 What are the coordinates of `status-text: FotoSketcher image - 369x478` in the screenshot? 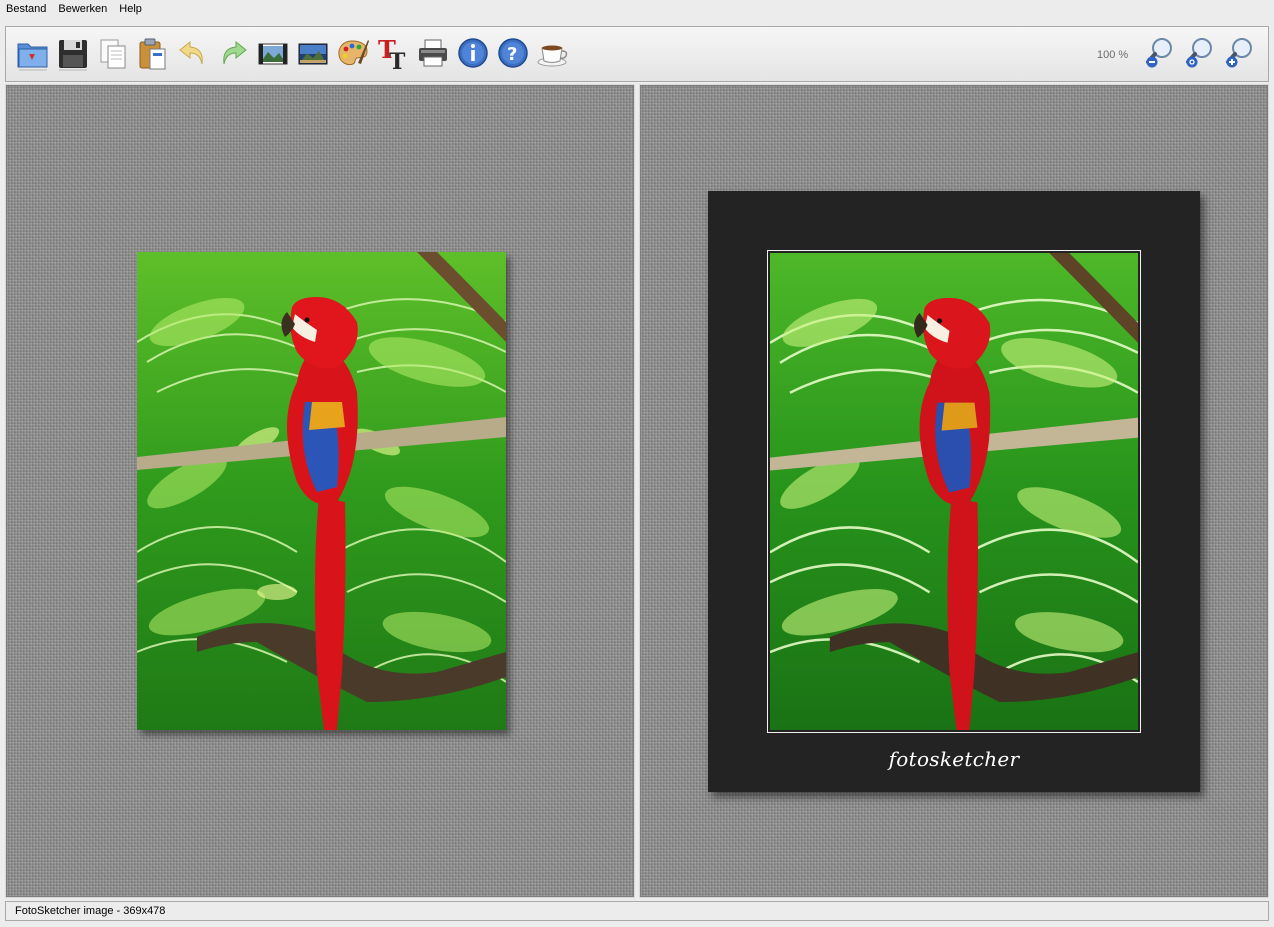 It's located at (90, 911).